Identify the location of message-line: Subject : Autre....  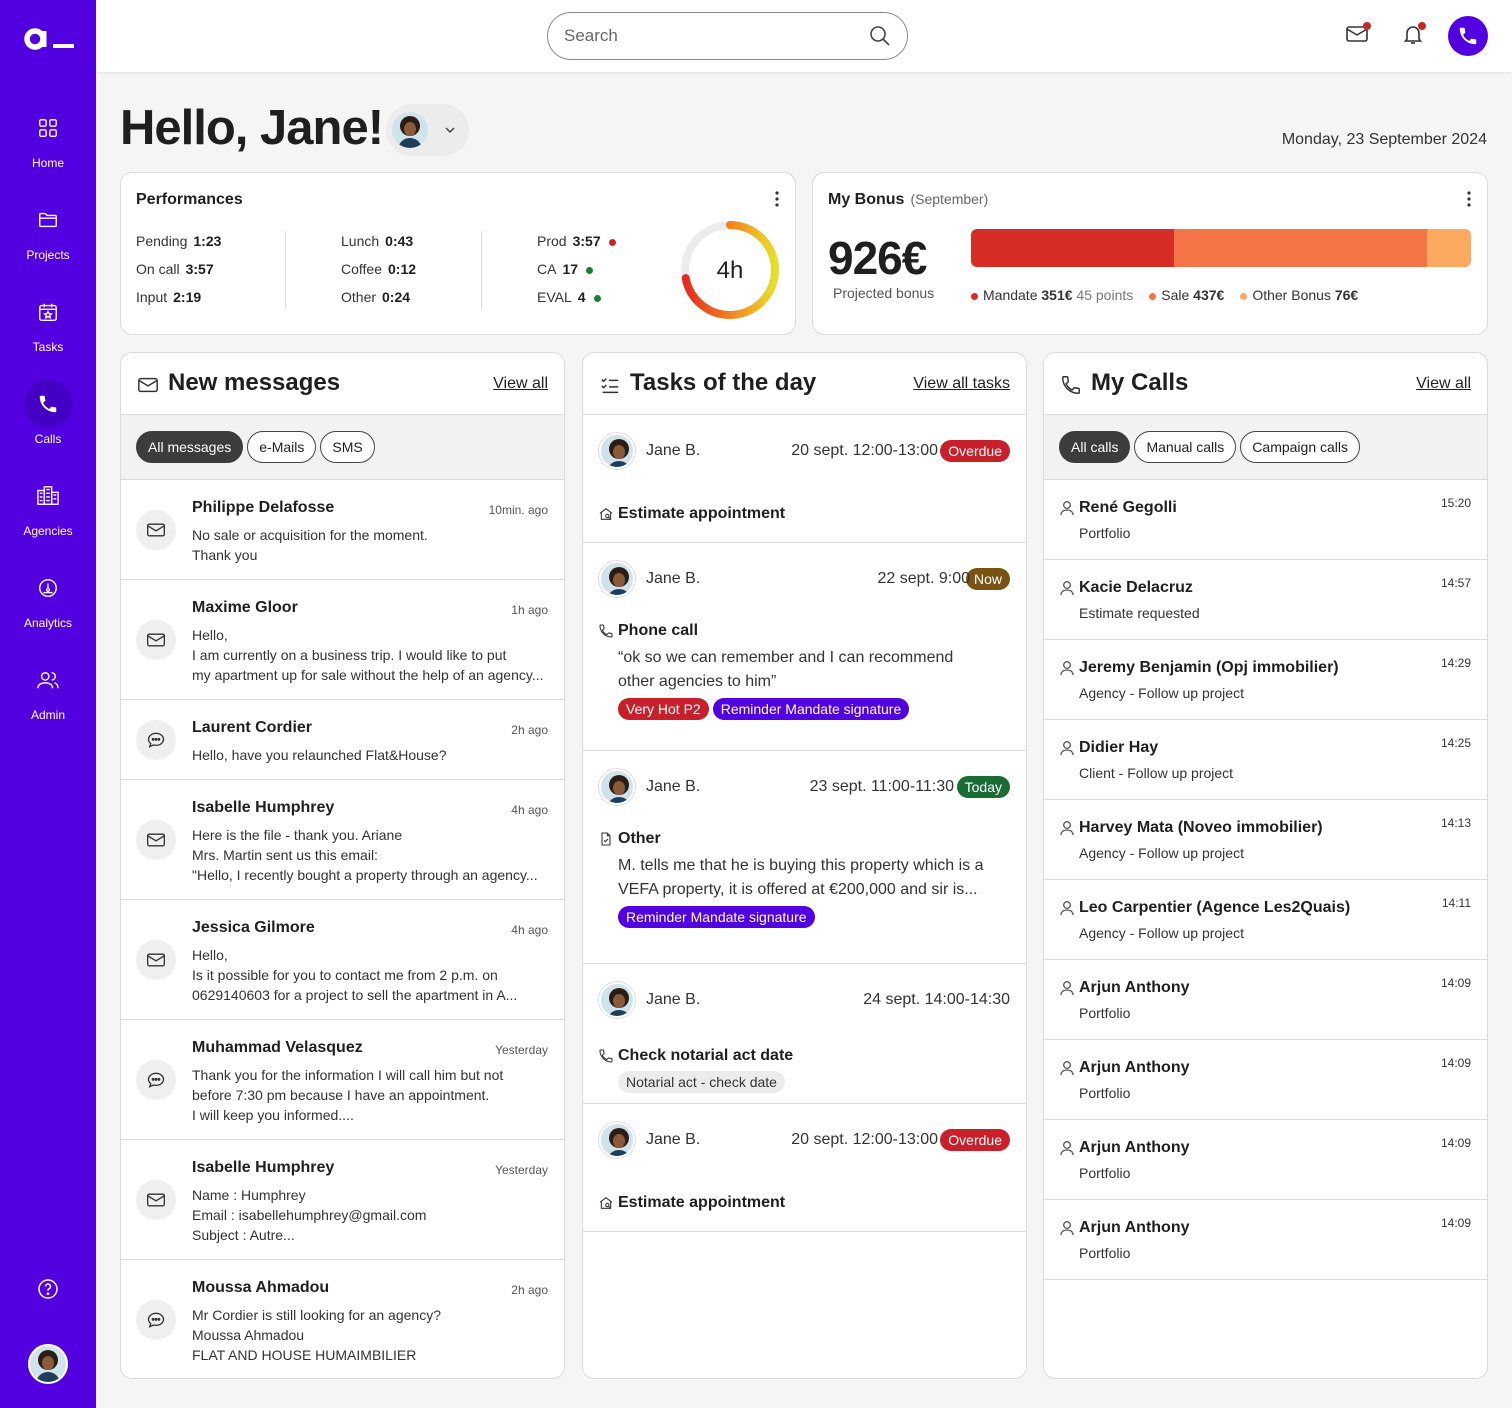
(243, 1235).